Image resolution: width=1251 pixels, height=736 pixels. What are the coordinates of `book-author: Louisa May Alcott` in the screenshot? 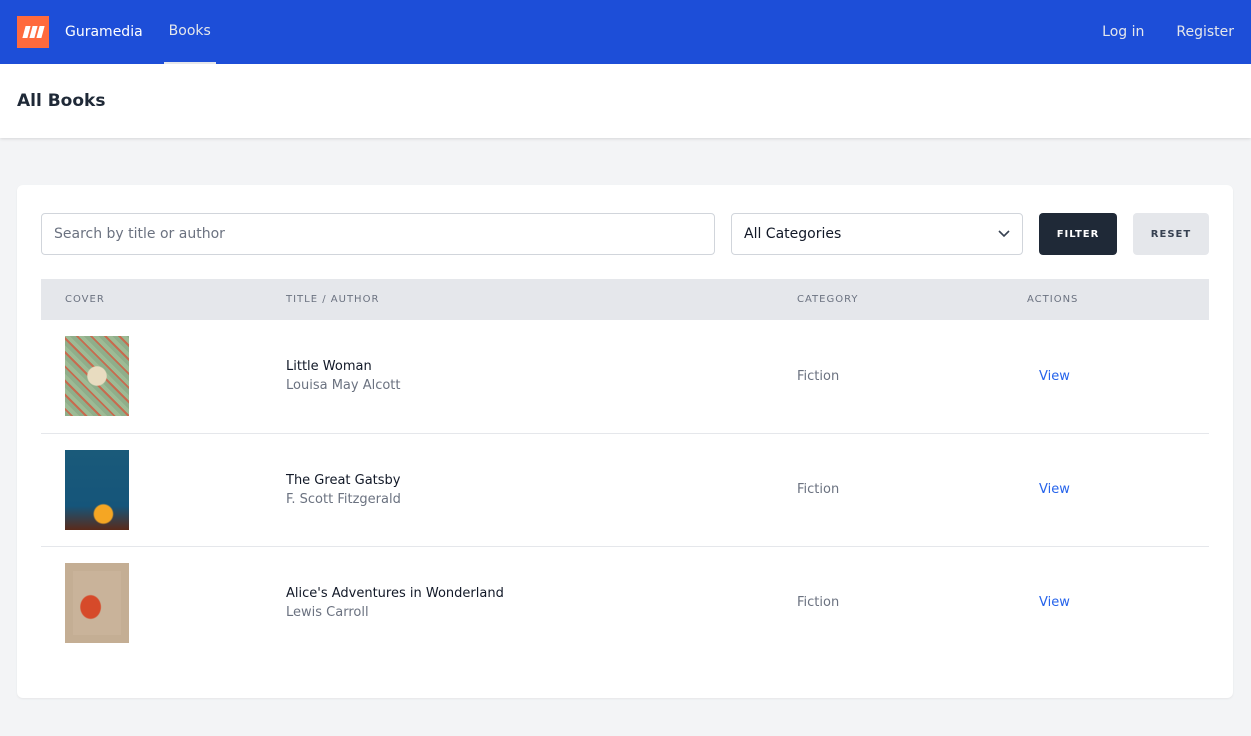 It's located at (343, 386).